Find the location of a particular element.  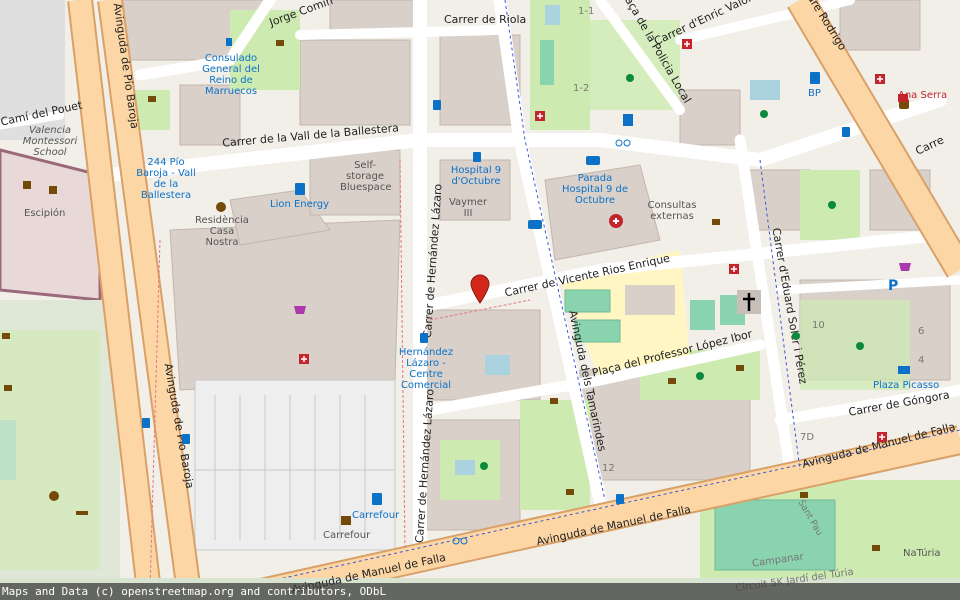

parking-icon: P is located at coordinates (893, 286).